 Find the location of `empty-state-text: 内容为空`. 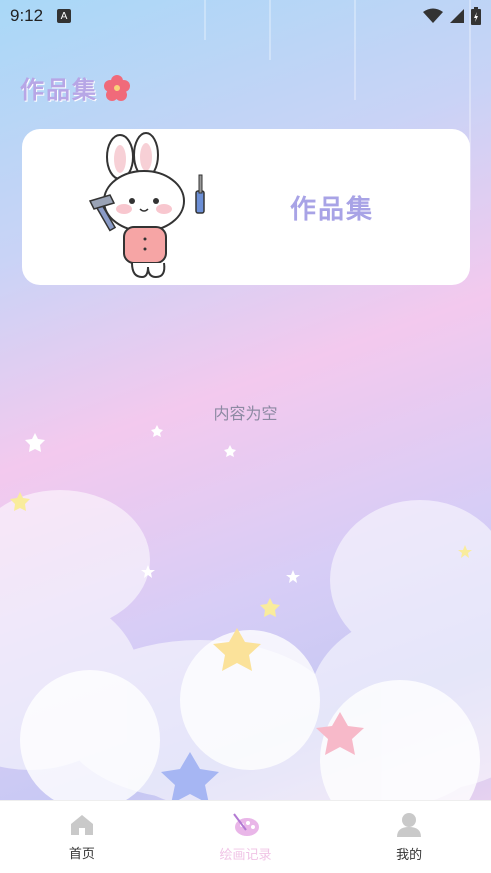

empty-state-text: 内容为空 is located at coordinates (245, 413).